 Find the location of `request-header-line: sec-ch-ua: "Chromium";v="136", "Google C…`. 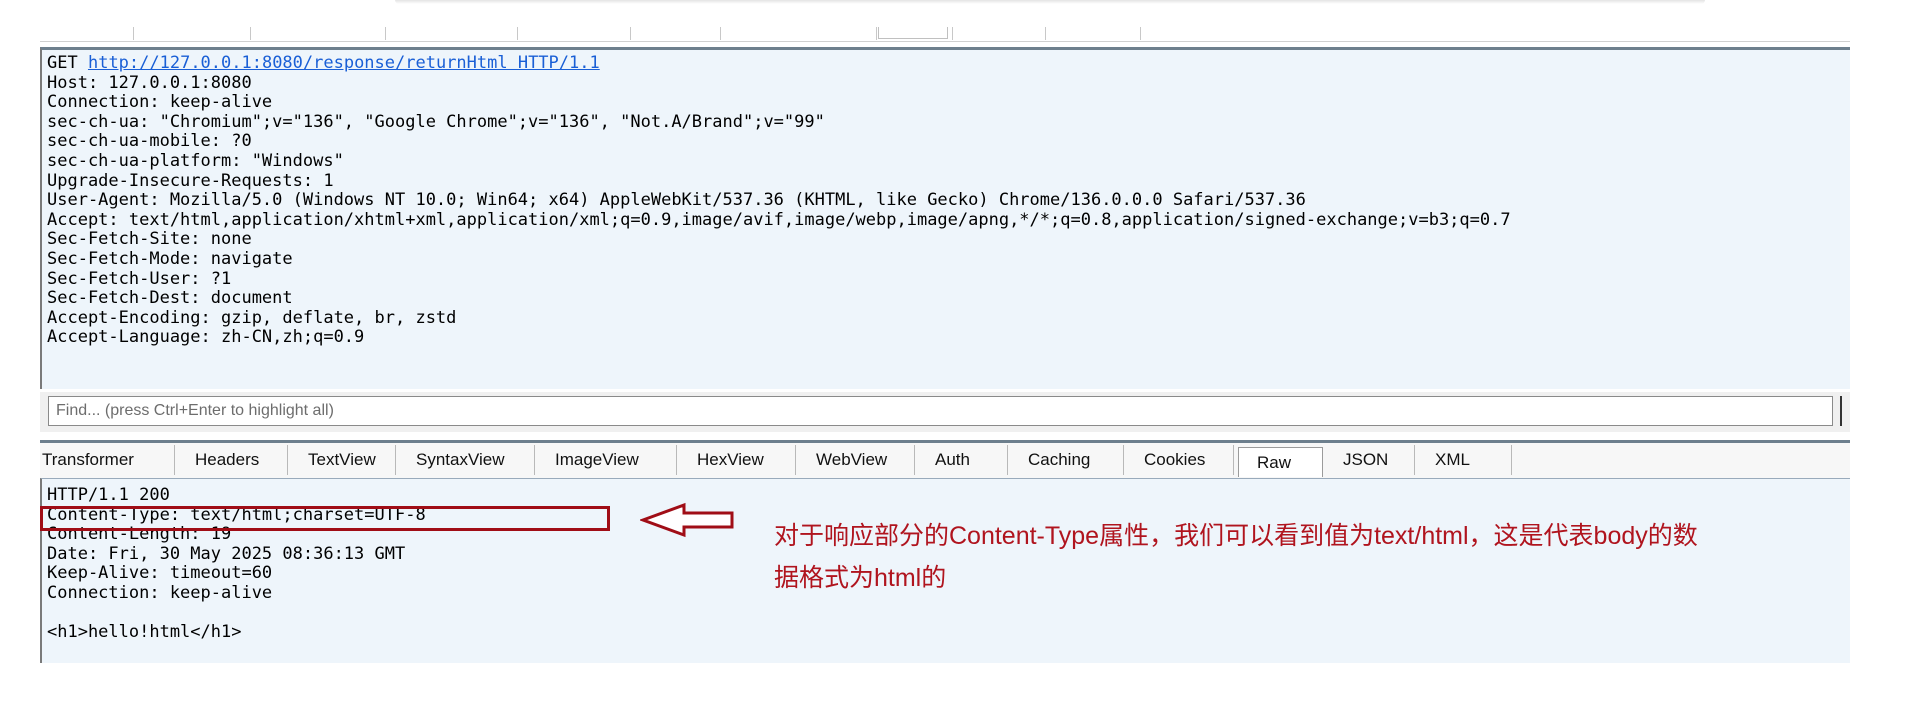

request-header-line: sec-ch-ua: "Chromium";v="136", "Google C… is located at coordinates (436, 121).